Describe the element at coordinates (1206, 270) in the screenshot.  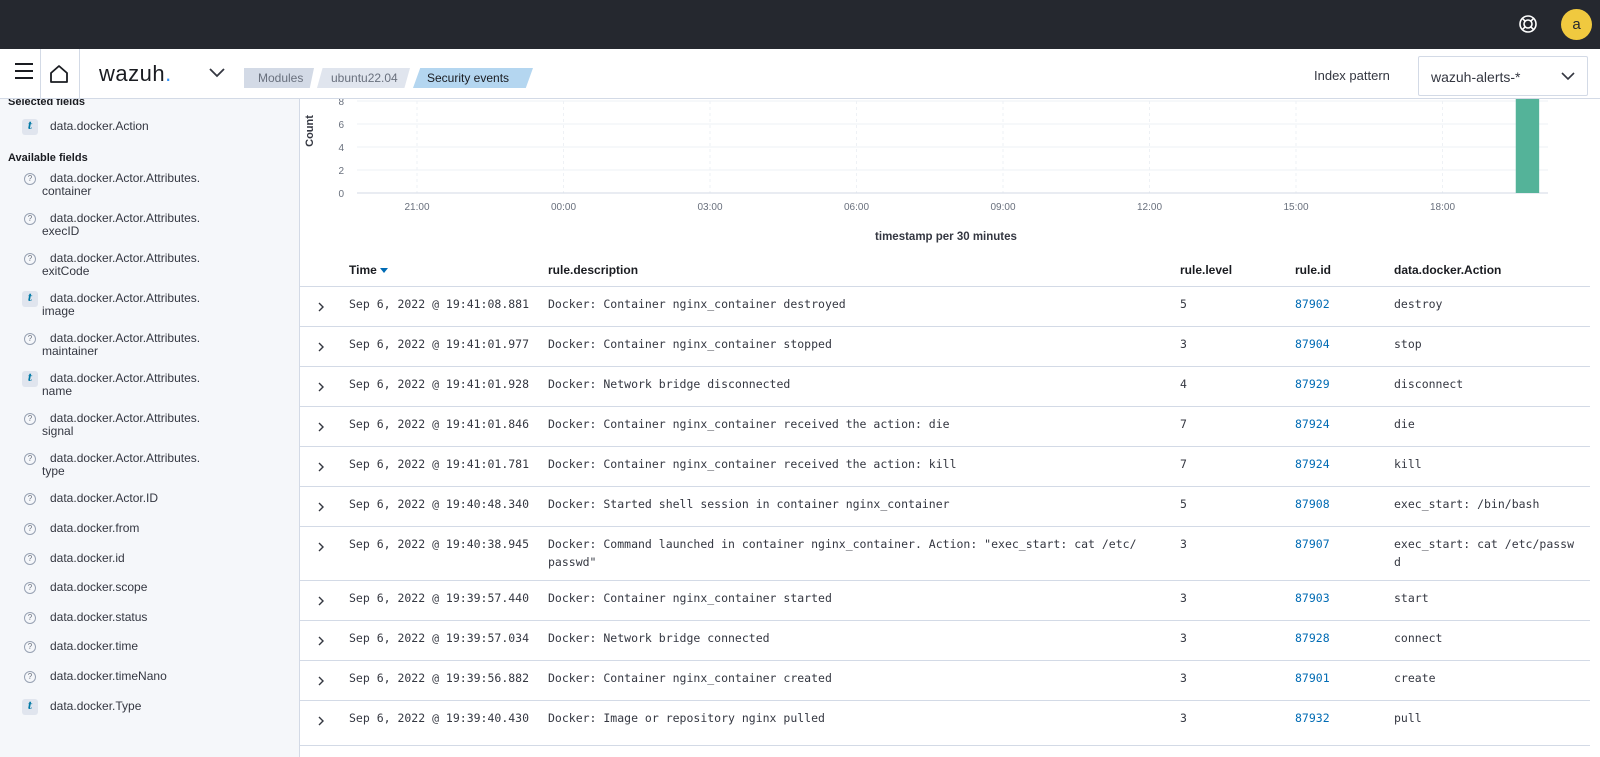
I see `column-header-rule-level: rule.level` at that location.